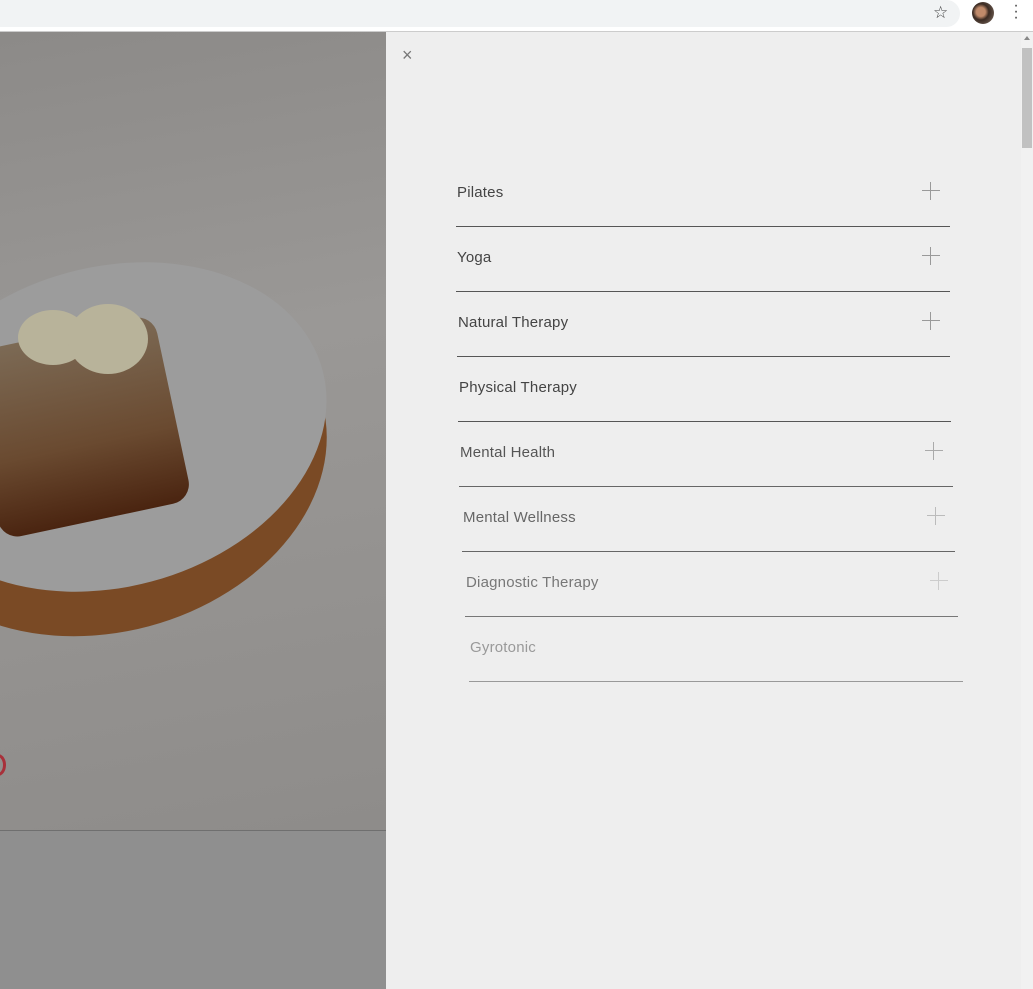 The height and width of the screenshot is (989, 1033). I want to click on menu-item: Pilates, so click(703, 194).